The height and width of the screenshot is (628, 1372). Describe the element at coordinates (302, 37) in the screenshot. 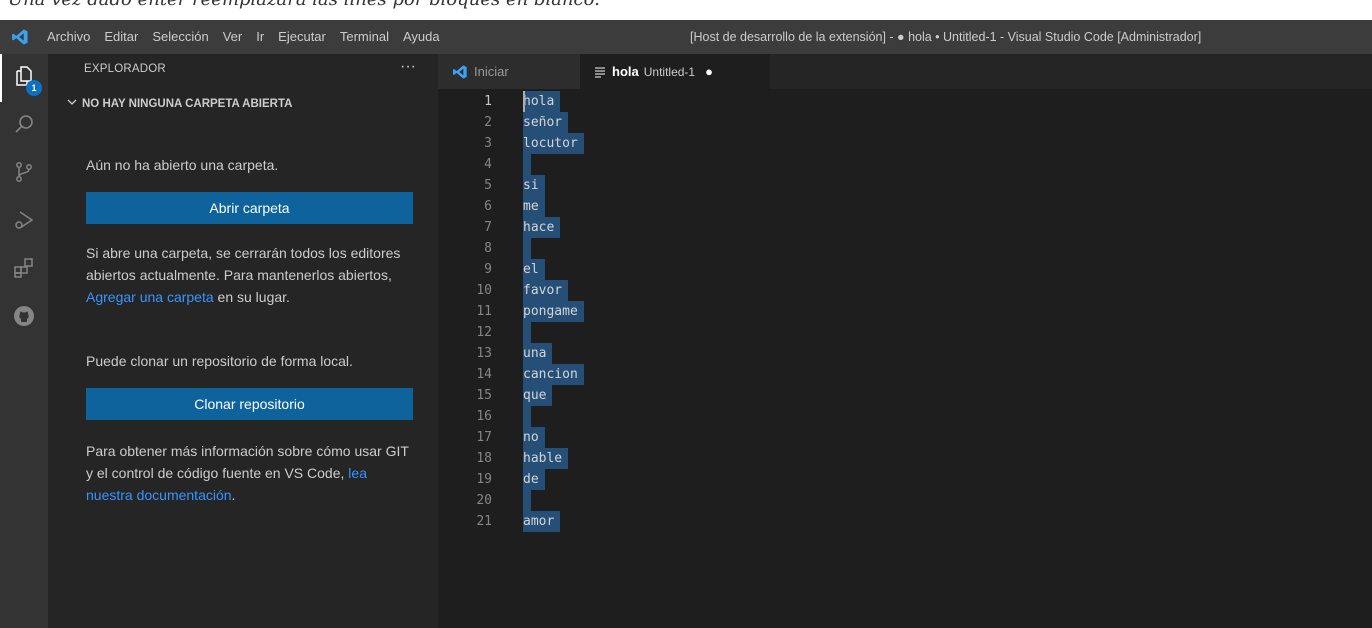

I see `menu-item: Ejecutar` at that location.